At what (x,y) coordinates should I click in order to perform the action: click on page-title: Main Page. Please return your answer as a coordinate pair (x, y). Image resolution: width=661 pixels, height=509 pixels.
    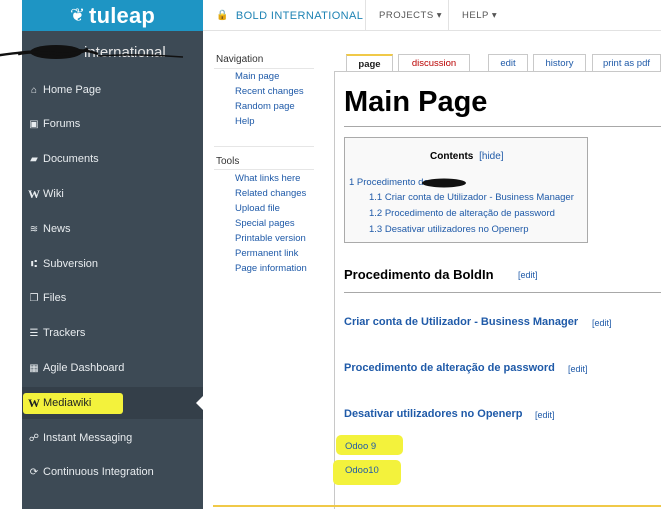
    Looking at the image, I should click on (416, 102).